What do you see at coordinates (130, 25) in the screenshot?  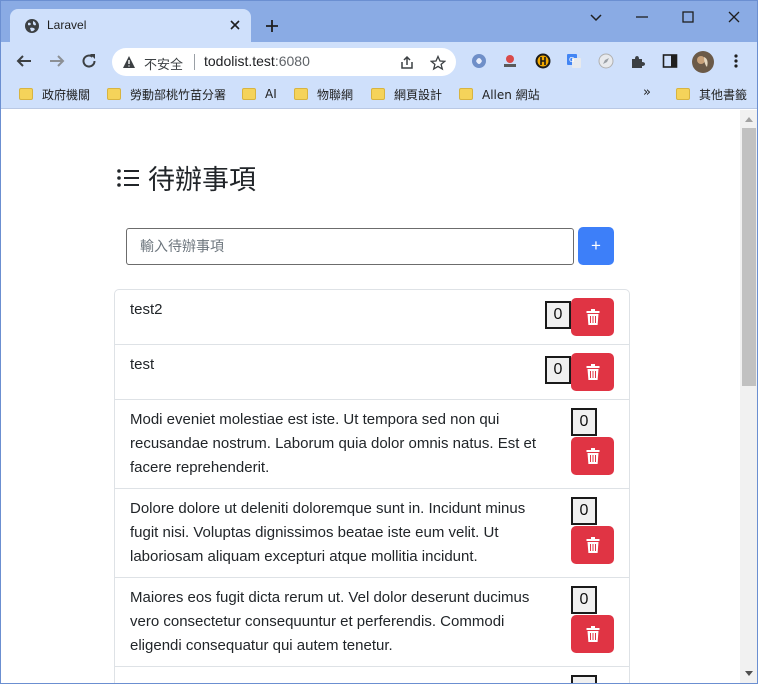 I see `browser-tab: Laravel` at bounding box center [130, 25].